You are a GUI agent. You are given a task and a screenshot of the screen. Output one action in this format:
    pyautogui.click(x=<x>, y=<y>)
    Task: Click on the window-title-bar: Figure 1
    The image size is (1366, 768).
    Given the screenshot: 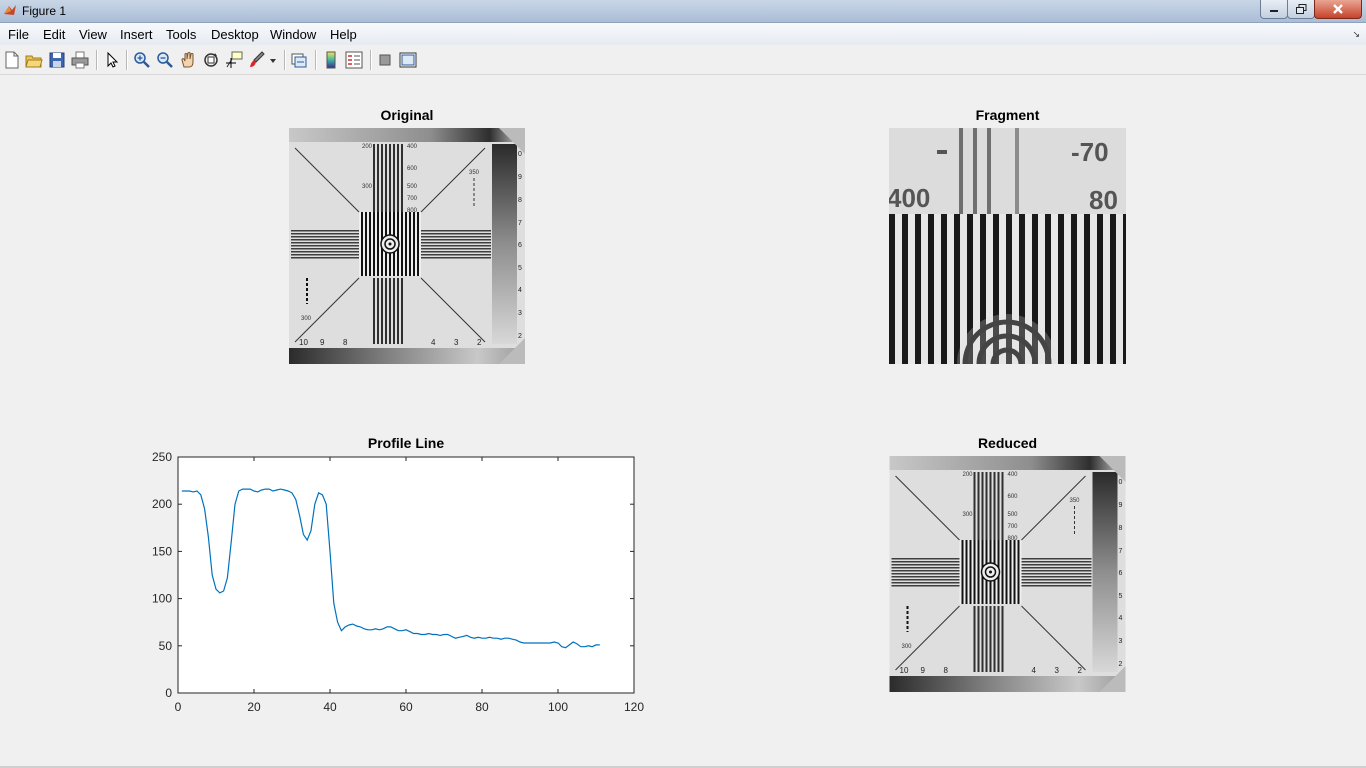 What is the action you would take?
    pyautogui.click(x=683, y=11)
    